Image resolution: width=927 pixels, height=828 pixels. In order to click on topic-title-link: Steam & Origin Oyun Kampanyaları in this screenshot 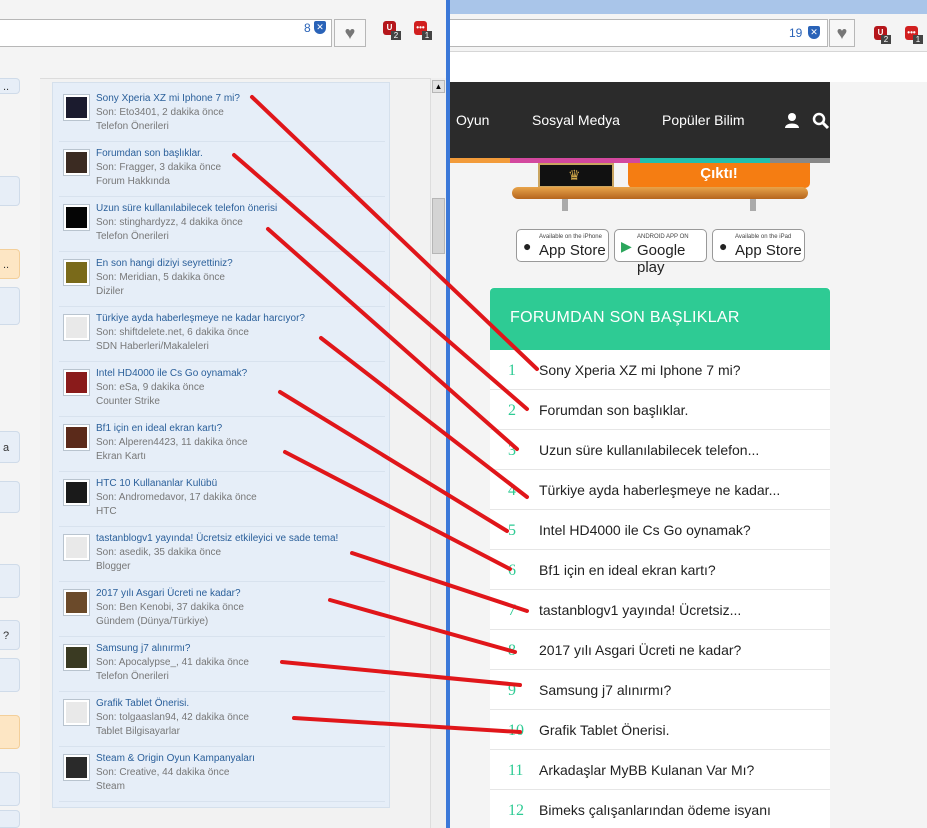, I will do `click(175, 758)`.